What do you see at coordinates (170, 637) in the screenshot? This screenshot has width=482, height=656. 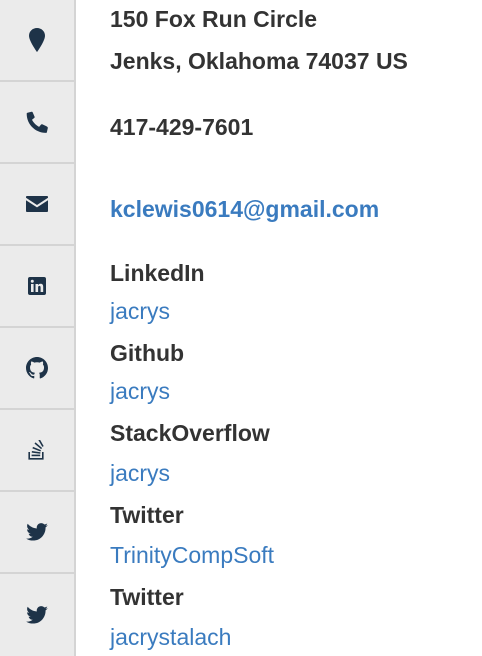 I see `profile-username-twitter-2: jacrystalach` at bounding box center [170, 637].